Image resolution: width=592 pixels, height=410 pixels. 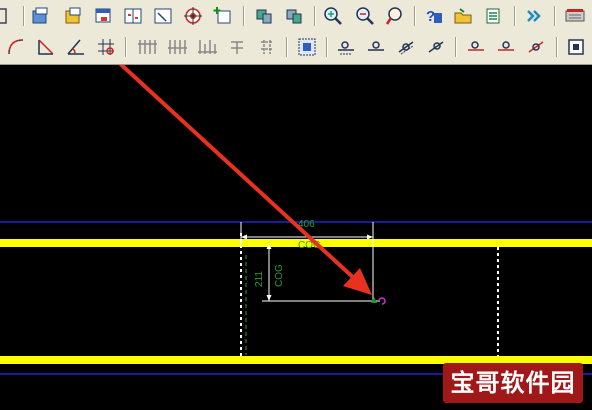 I want to click on point-red-center-icon, so click(x=506, y=47).